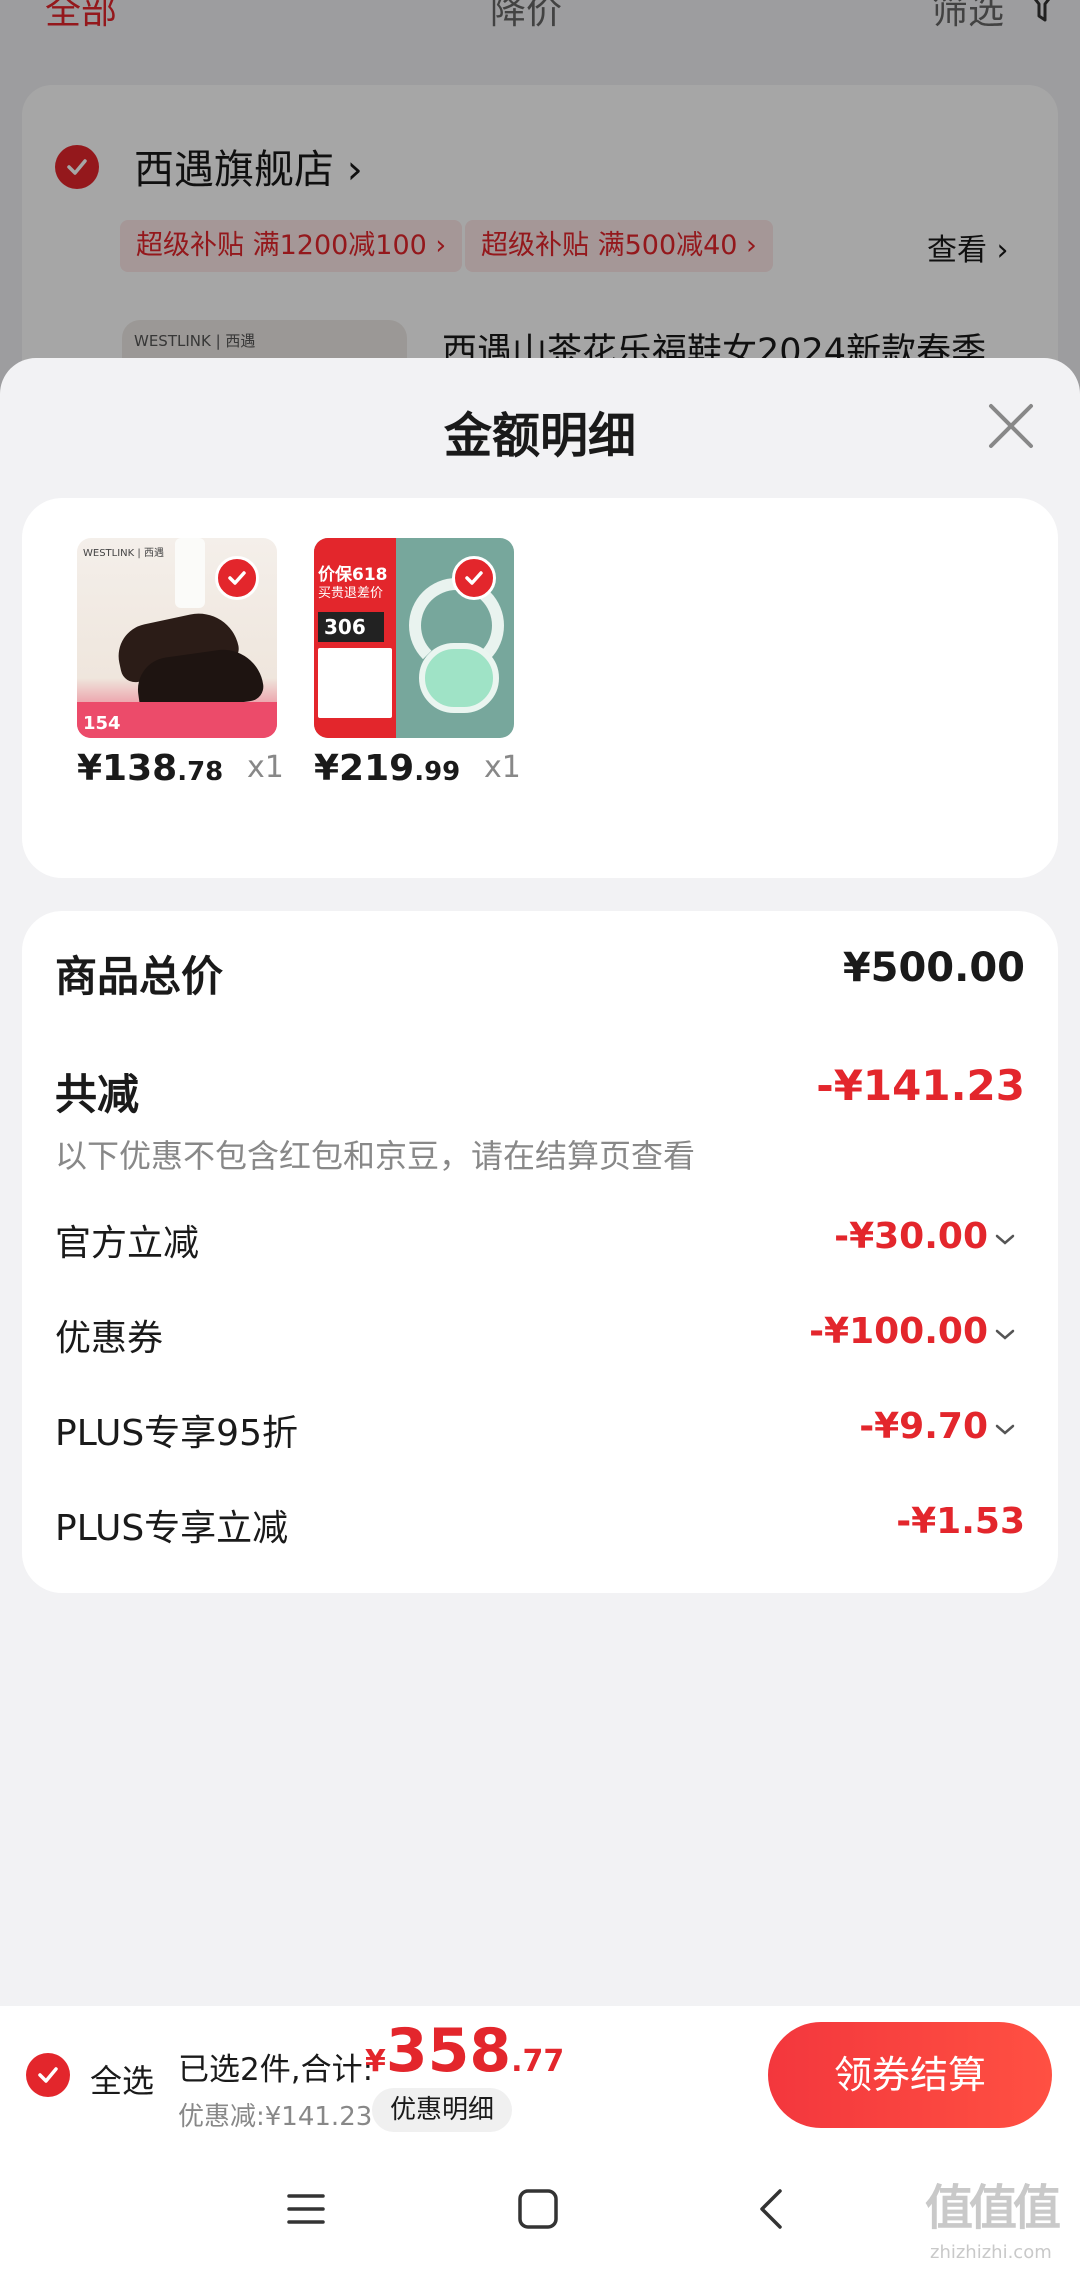 Image resolution: width=1080 pixels, height=2273 pixels. Describe the element at coordinates (109, 1335) in the screenshot. I see `coupon-label: 优惠券` at that location.